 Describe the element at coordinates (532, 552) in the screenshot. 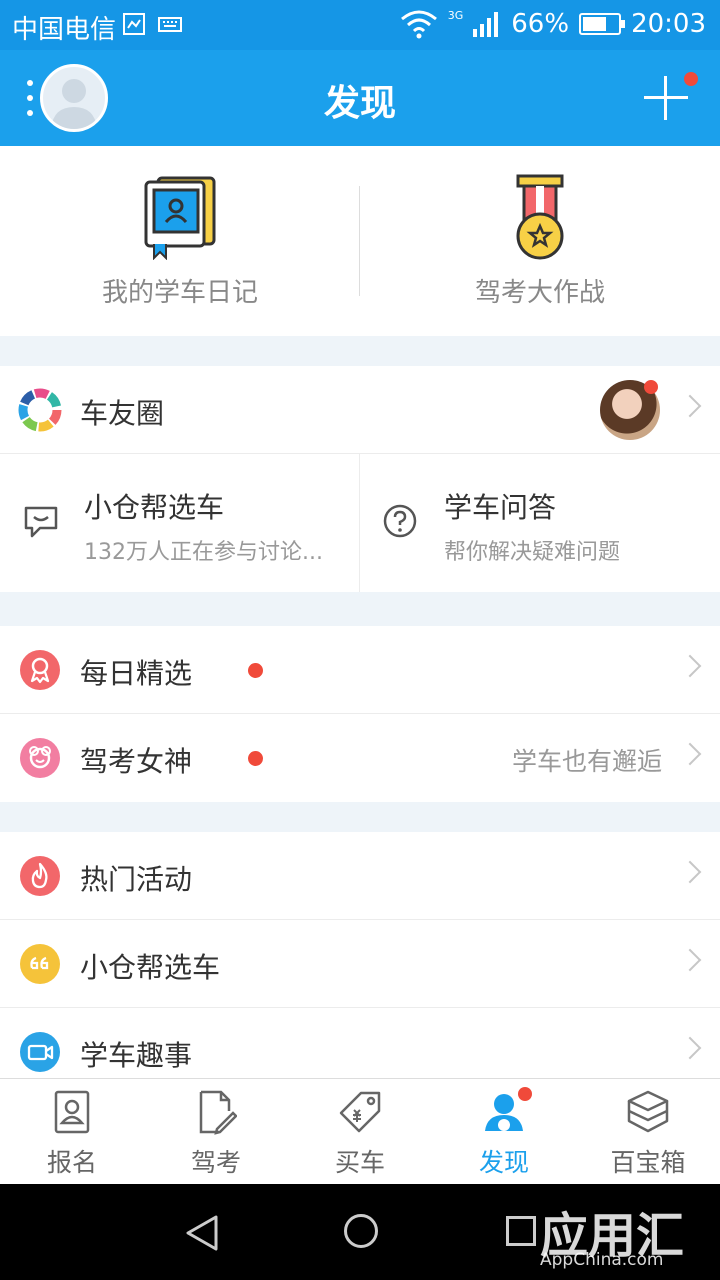

I see `qa-subtitle: 帮你解决疑难问题` at that location.